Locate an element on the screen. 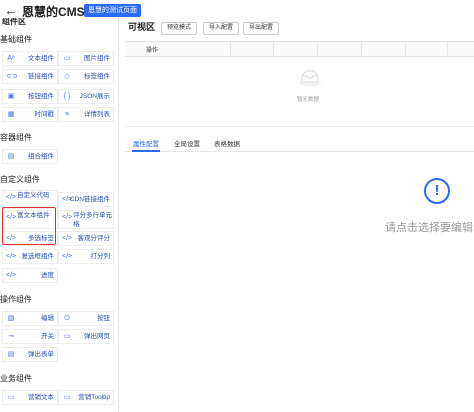 Image resolution: width=474 pixels, height=412 pixels. component-image: ▭ 图片组件 is located at coordinates (86, 58).